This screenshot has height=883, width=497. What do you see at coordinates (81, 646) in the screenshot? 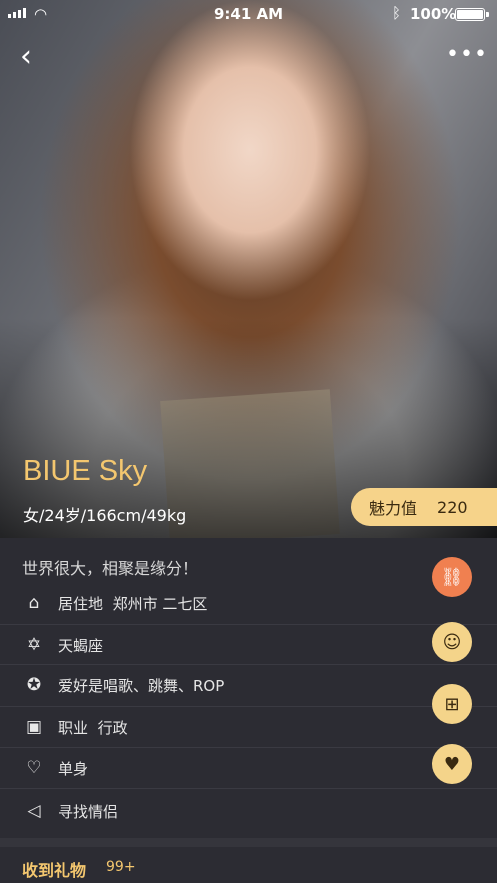
I see `detail-label: 天蝎座` at bounding box center [81, 646].